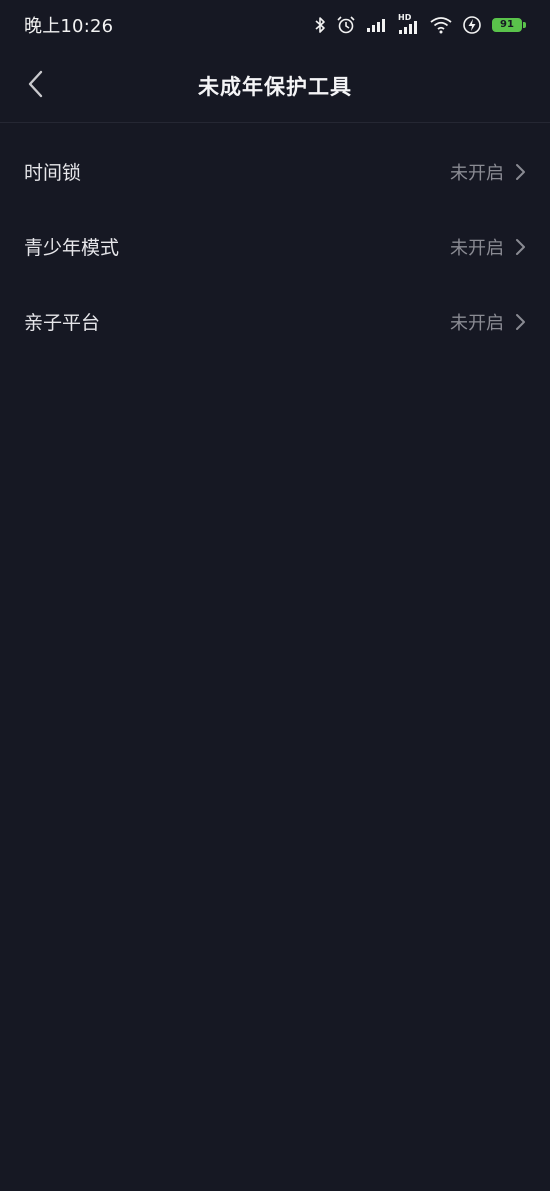  Describe the element at coordinates (320, 25) in the screenshot. I see `bluetooth-icon` at that location.